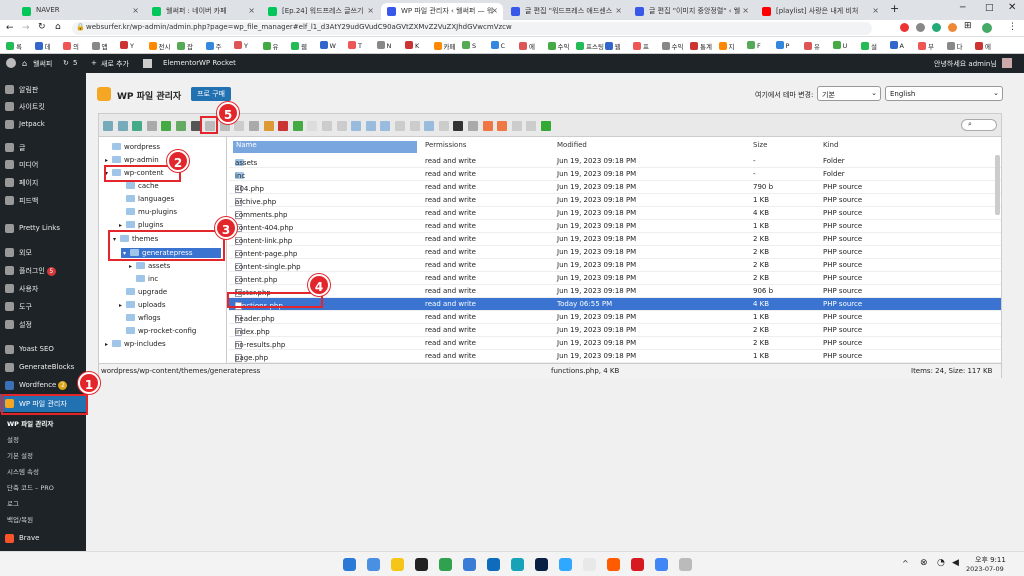 The width and height of the screenshot is (1024, 576). What do you see at coordinates (211, 94) in the screenshot?
I see `buy-pro-button: 프로 구매` at bounding box center [211, 94].